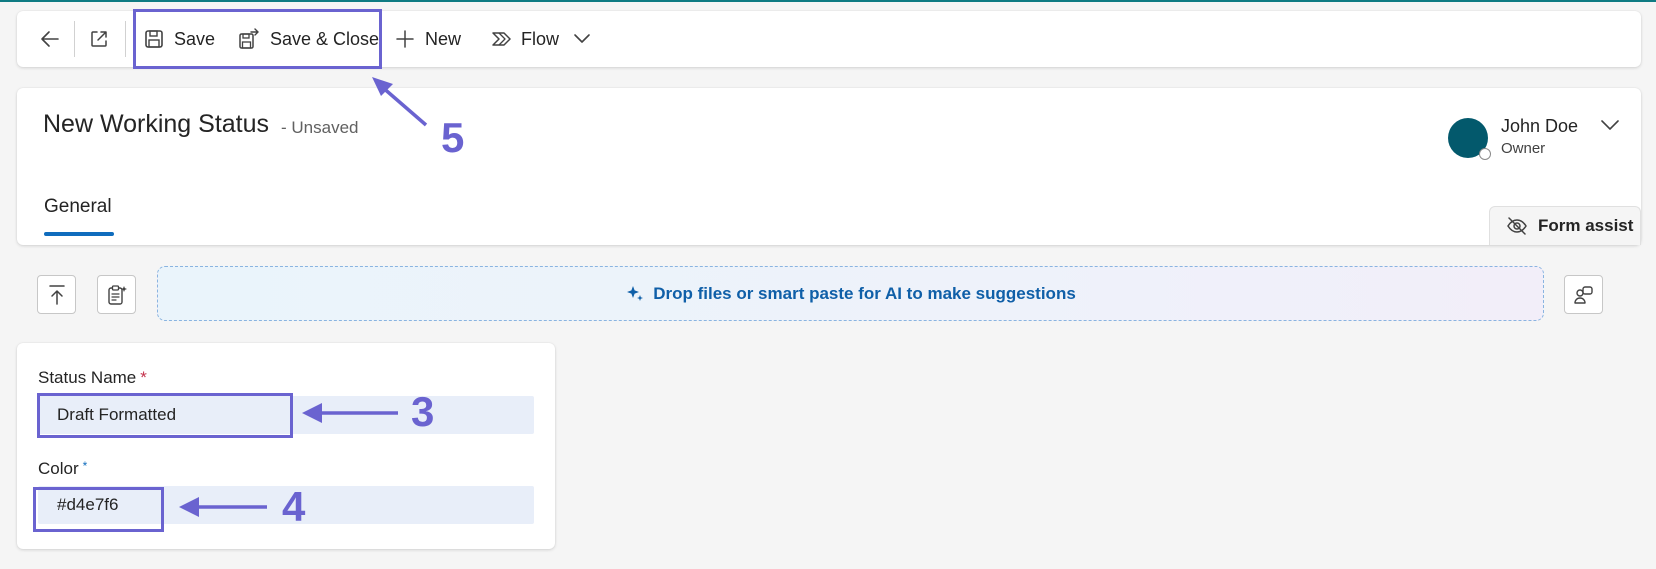 Image resolution: width=1656 pixels, height=569 pixels. What do you see at coordinates (303, 297) in the screenshot?
I see `annotation-arrows` at bounding box center [303, 297].